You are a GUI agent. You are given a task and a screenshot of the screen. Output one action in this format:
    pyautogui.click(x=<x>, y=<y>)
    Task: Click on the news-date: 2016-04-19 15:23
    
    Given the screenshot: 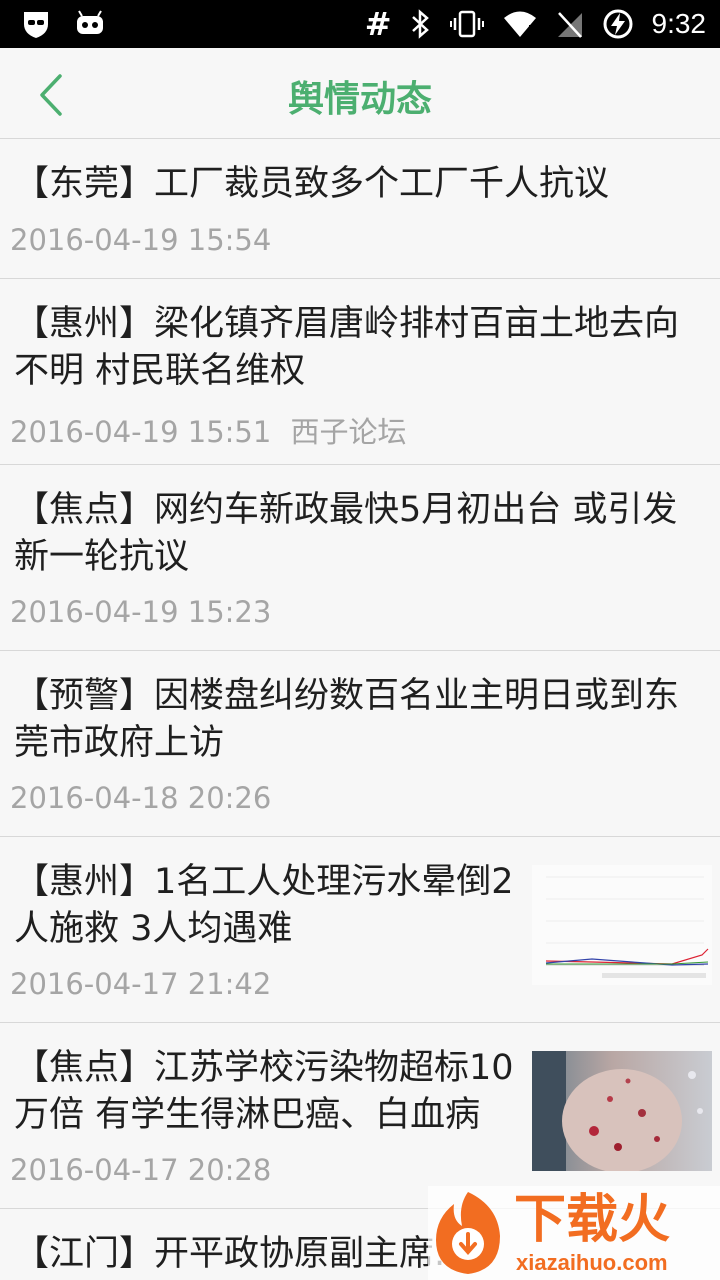 What is the action you would take?
    pyautogui.click(x=141, y=612)
    